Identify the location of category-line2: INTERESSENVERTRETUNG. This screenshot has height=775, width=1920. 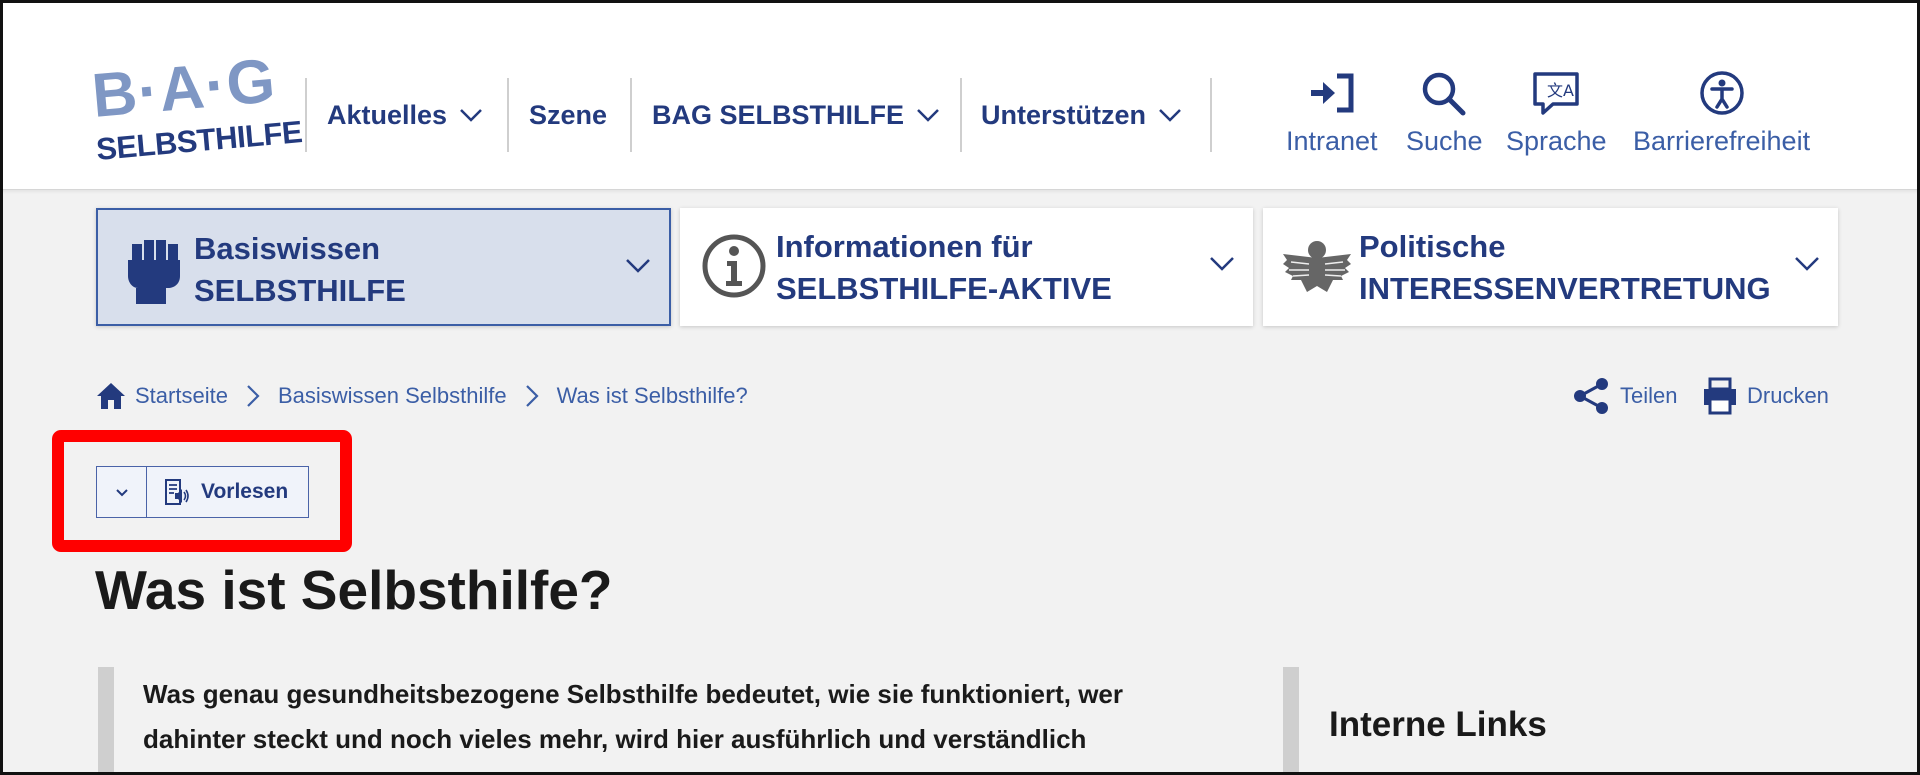
(1565, 288).